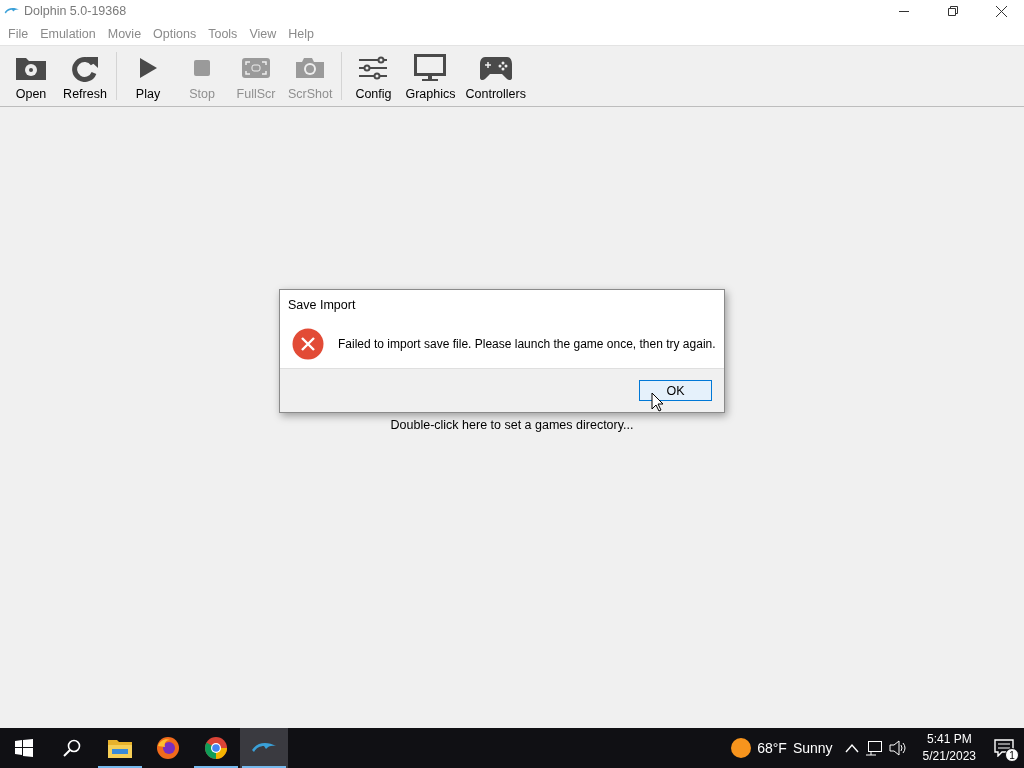 This screenshot has width=1024, height=768. I want to click on stop-icon, so click(202, 68).